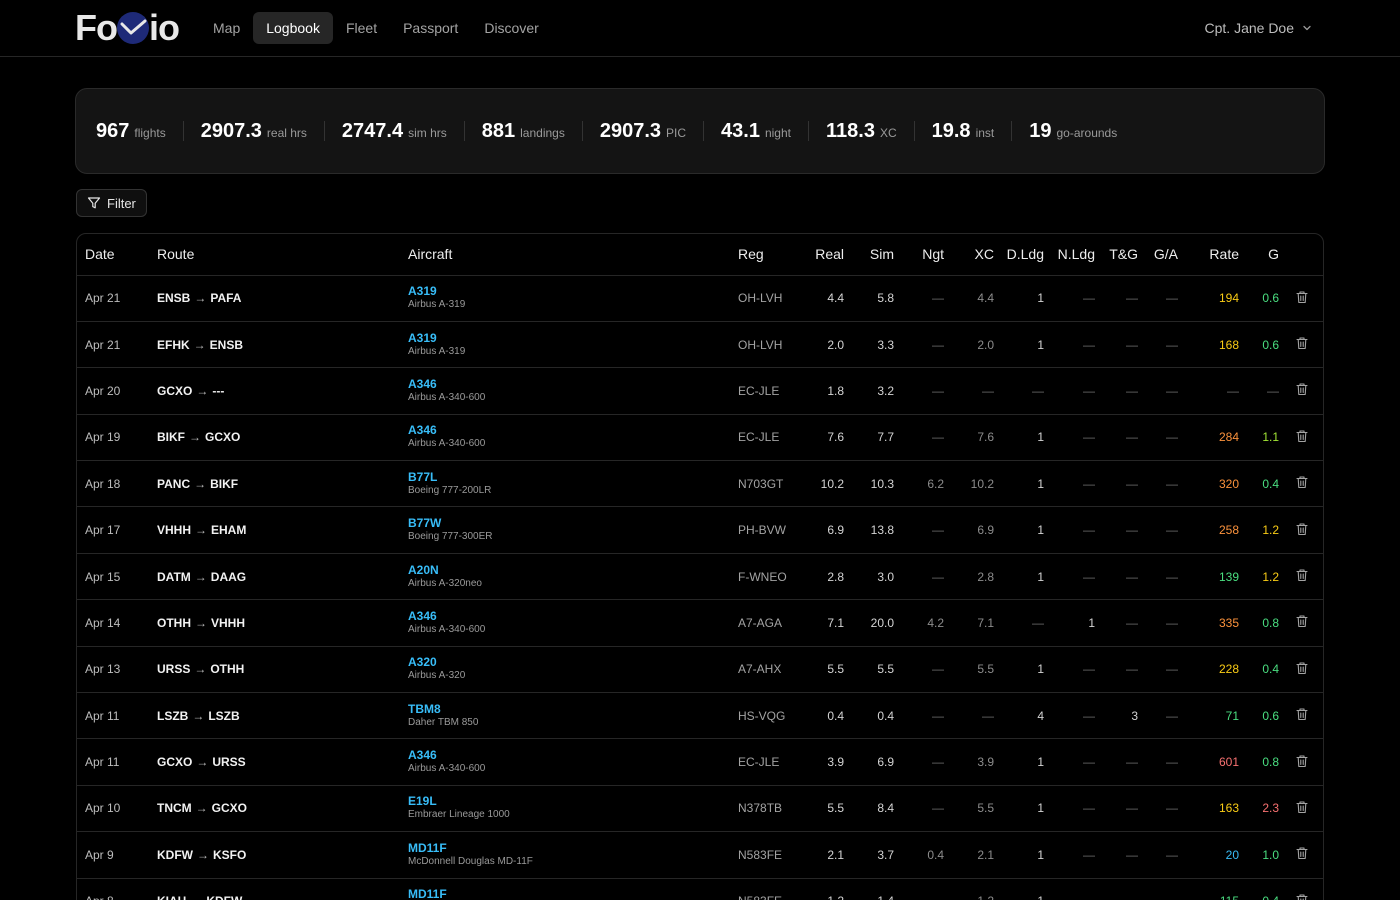 The height and width of the screenshot is (900, 1400). I want to click on header-night-landings: N.Ldg, so click(1069, 255).